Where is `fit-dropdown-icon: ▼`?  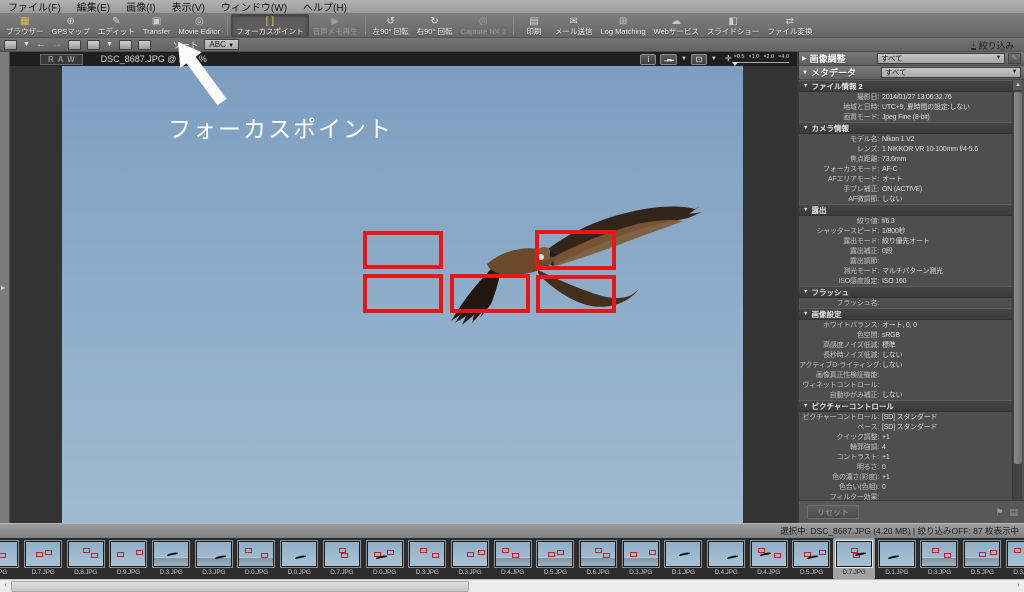
fit-dropdown-icon: ▼ is located at coordinates (714, 59).